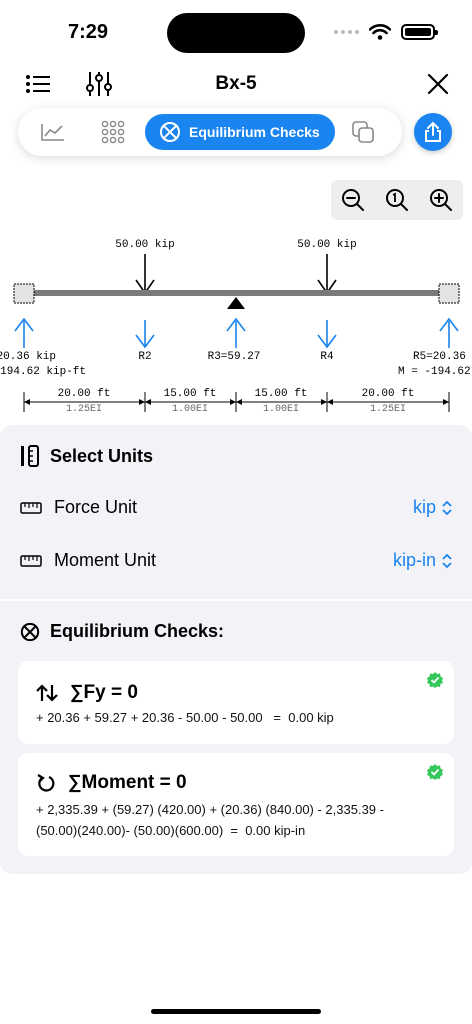 The height and width of the screenshot is (1024, 472). What do you see at coordinates (236, 303) in the screenshot?
I see `pin-support` at bounding box center [236, 303].